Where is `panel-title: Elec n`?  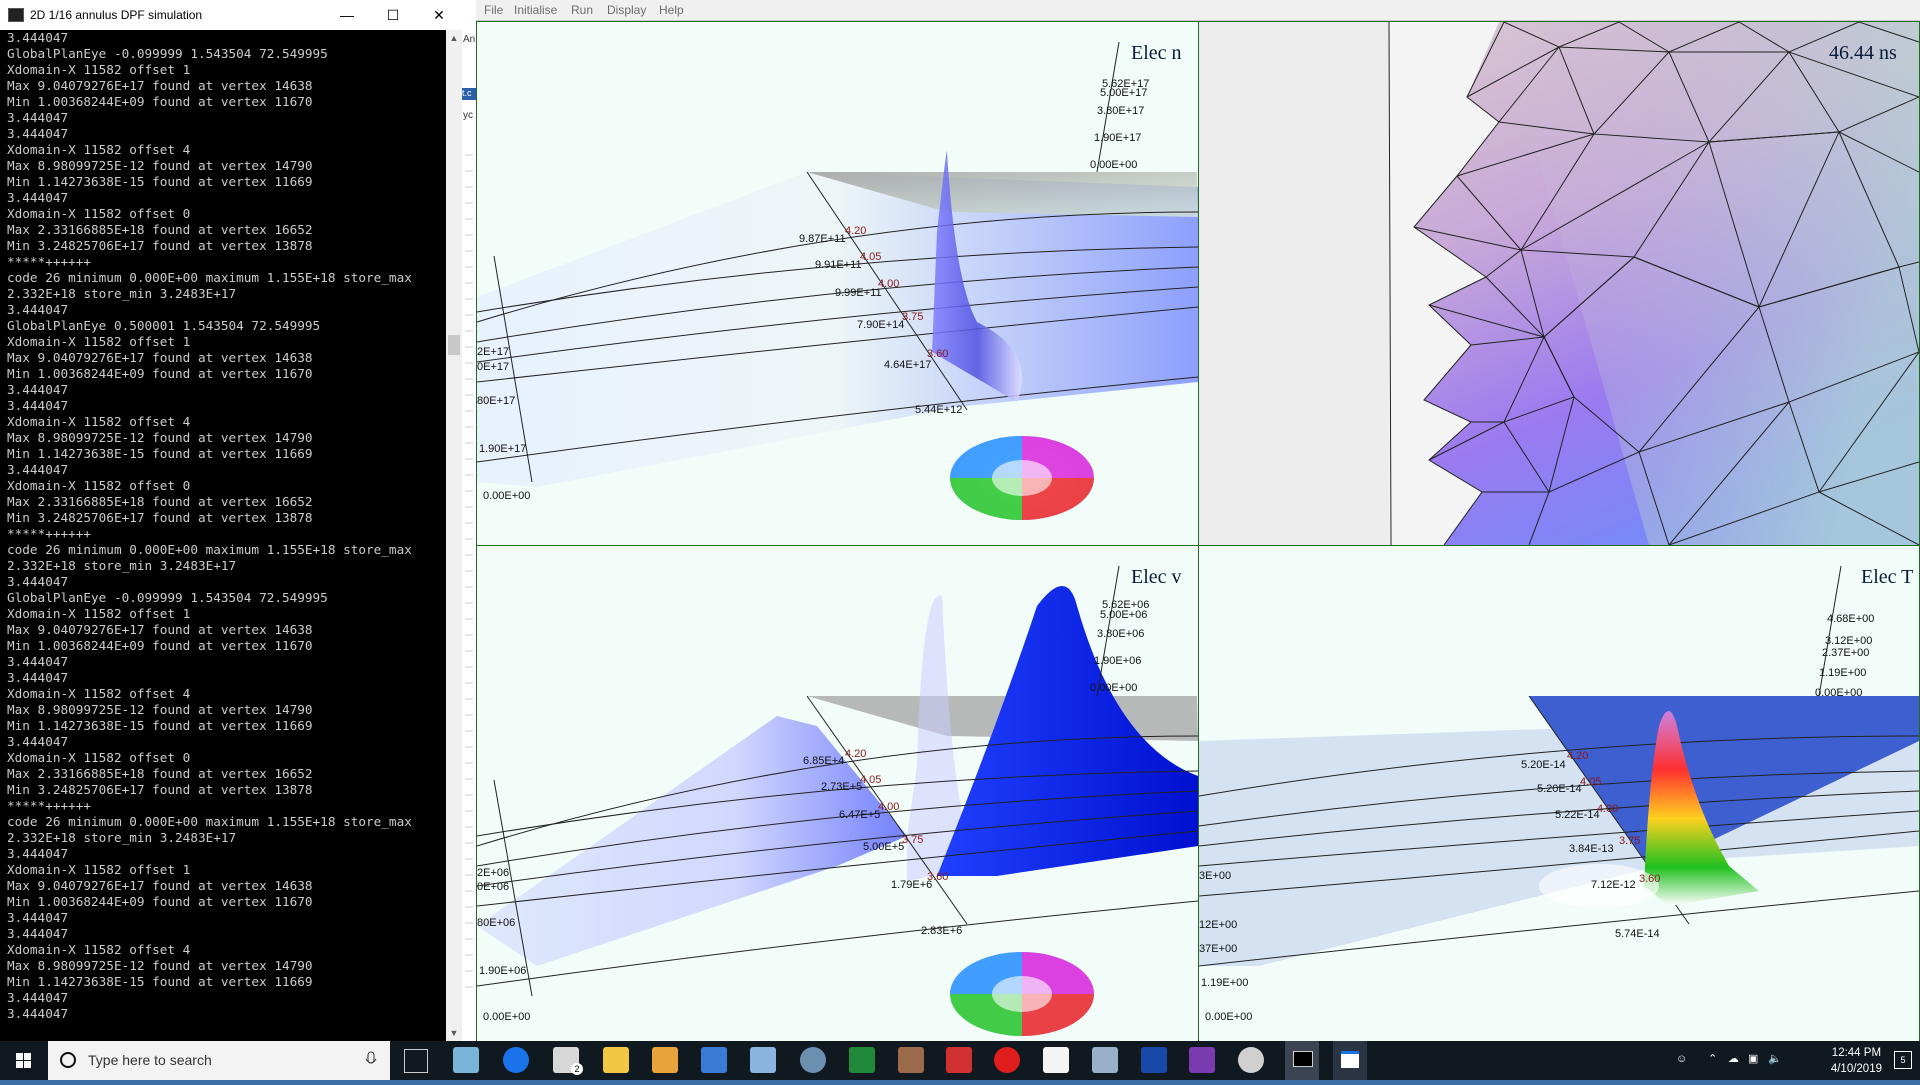 panel-title: Elec n is located at coordinates (1156, 53).